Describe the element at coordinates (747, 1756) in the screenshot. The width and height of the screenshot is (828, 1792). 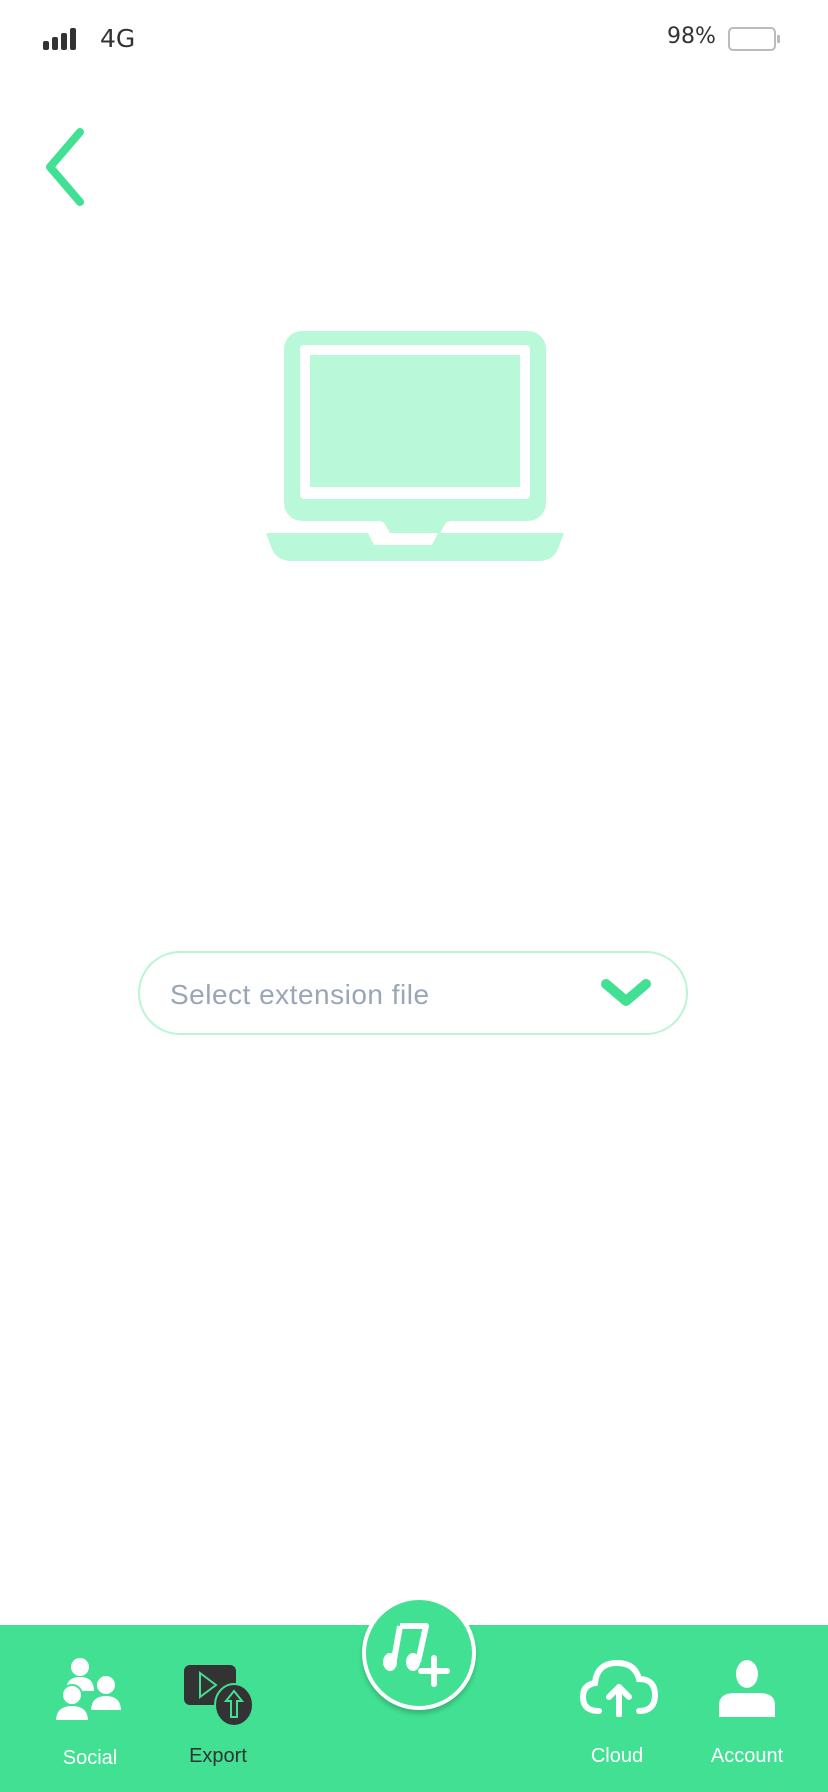
I see `tab-label: Account` at that location.